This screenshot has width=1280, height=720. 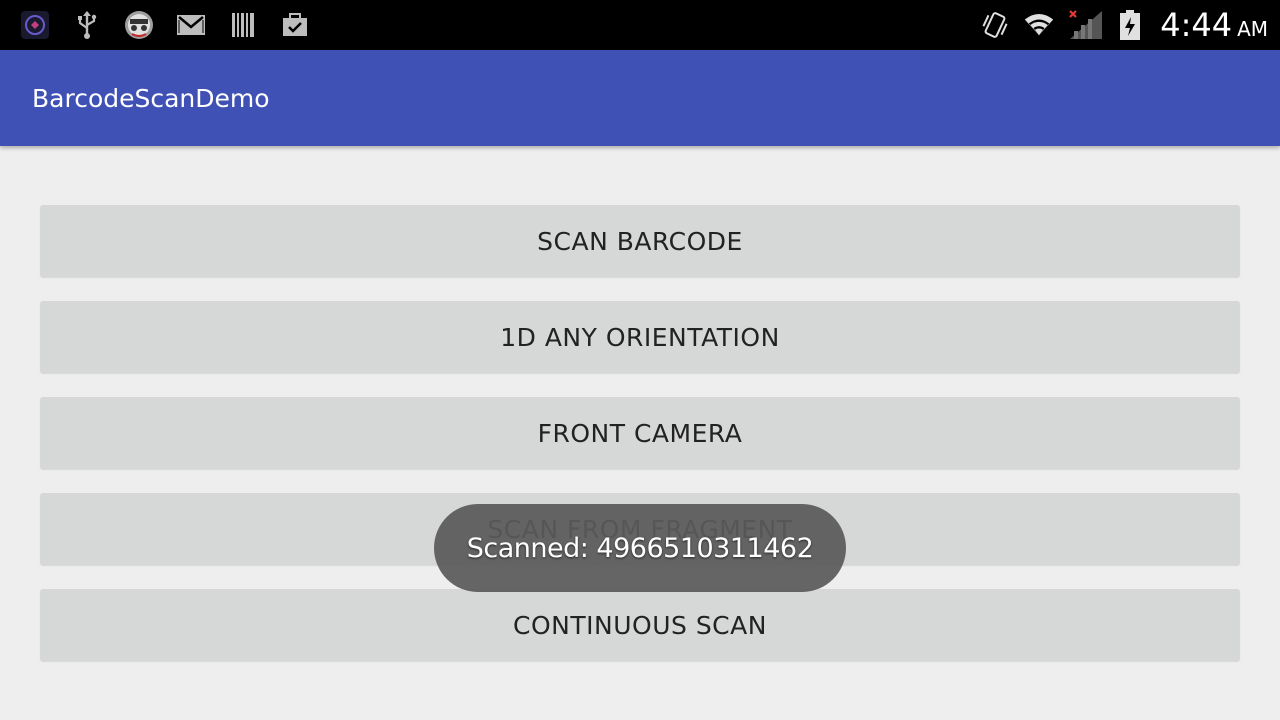 I want to click on app-title: BarcodeScanDemo, so click(x=151, y=98).